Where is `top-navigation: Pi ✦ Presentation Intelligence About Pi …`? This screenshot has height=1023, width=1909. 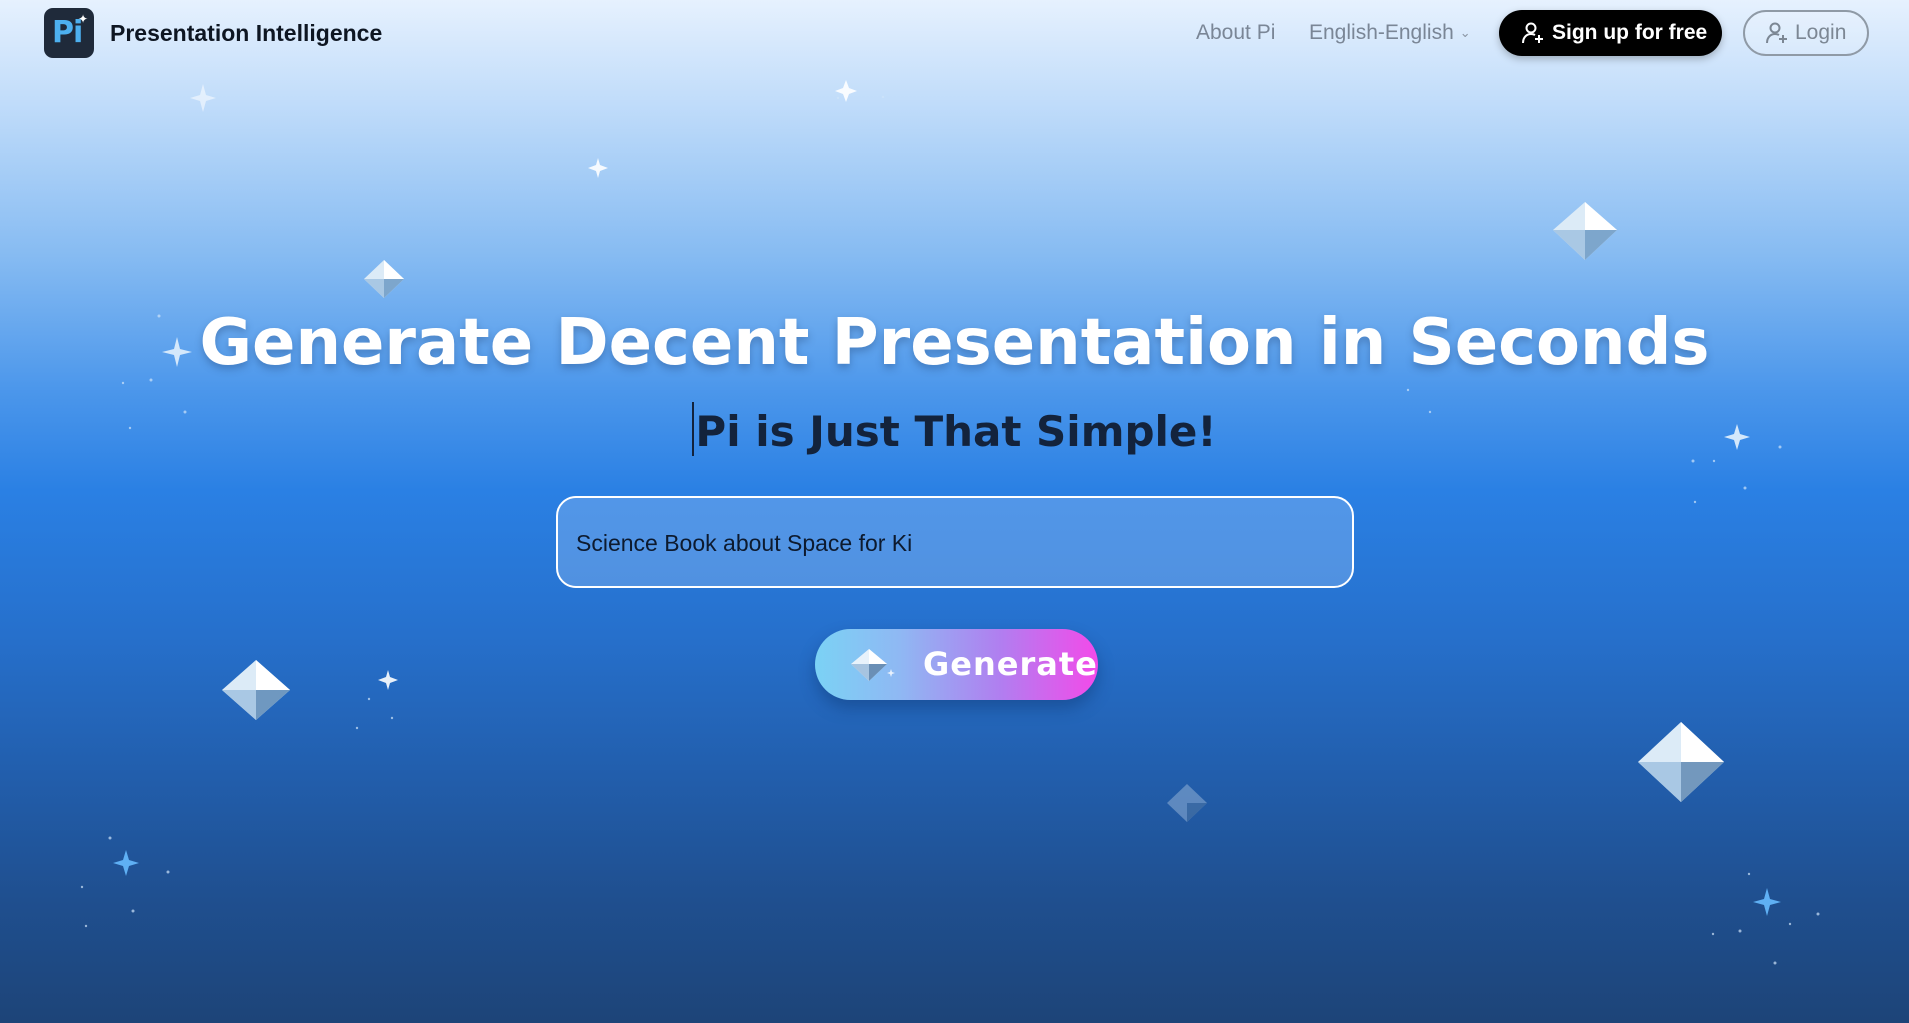 top-navigation: Pi ✦ Presentation Intelligence About Pi … is located at coordinates (954, 34).